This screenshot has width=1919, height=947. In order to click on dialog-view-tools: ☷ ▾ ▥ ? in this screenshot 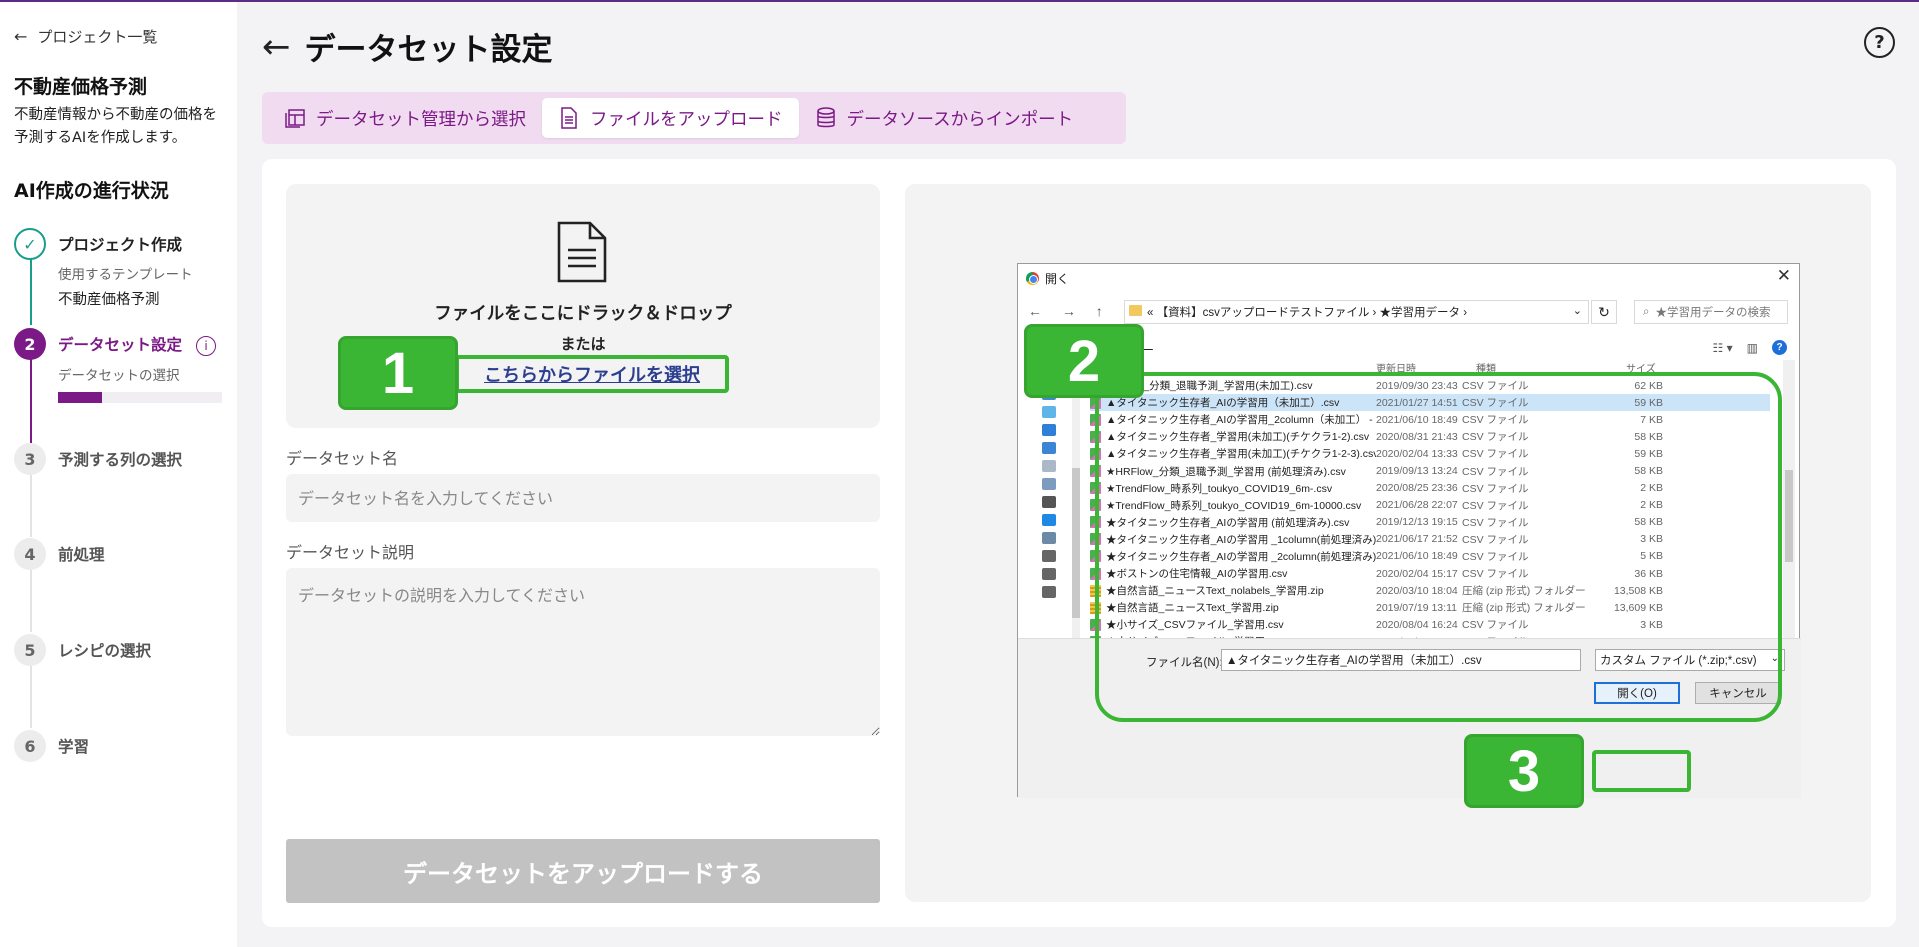, I will do `click(1750, 347)`.